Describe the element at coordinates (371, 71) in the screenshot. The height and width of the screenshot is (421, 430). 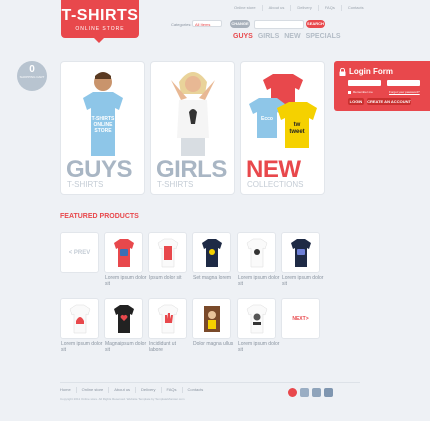
I see `login-title: Login Form` at that location.